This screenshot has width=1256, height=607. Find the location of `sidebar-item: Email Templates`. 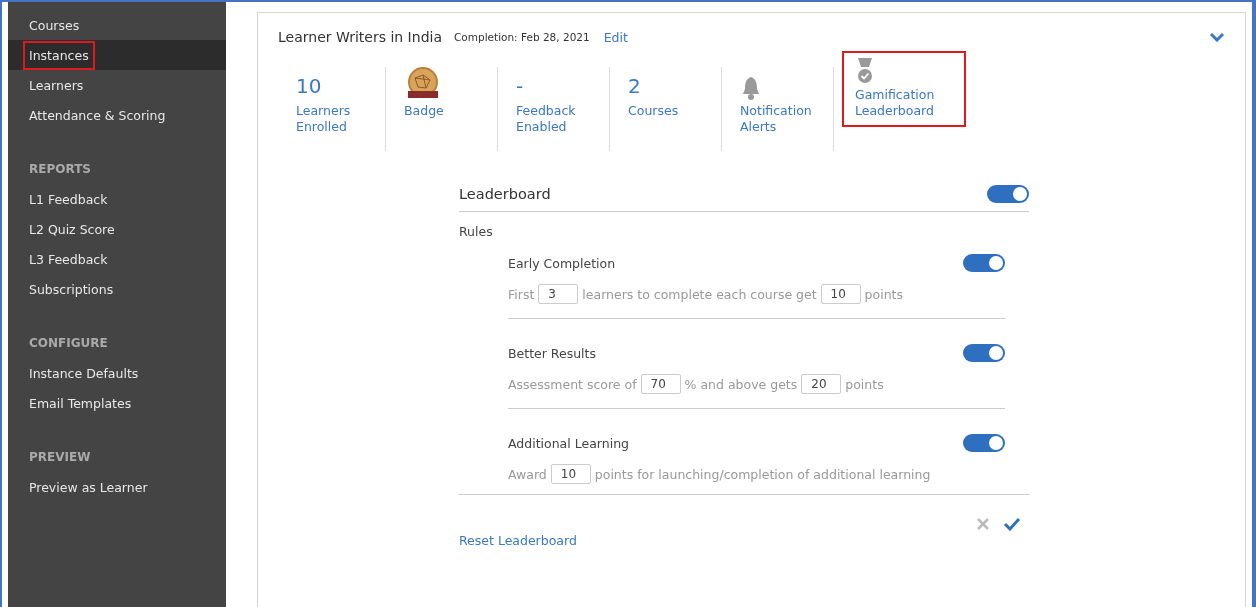

sidebar-item: Email Templates is located at coordinates (80, 403).